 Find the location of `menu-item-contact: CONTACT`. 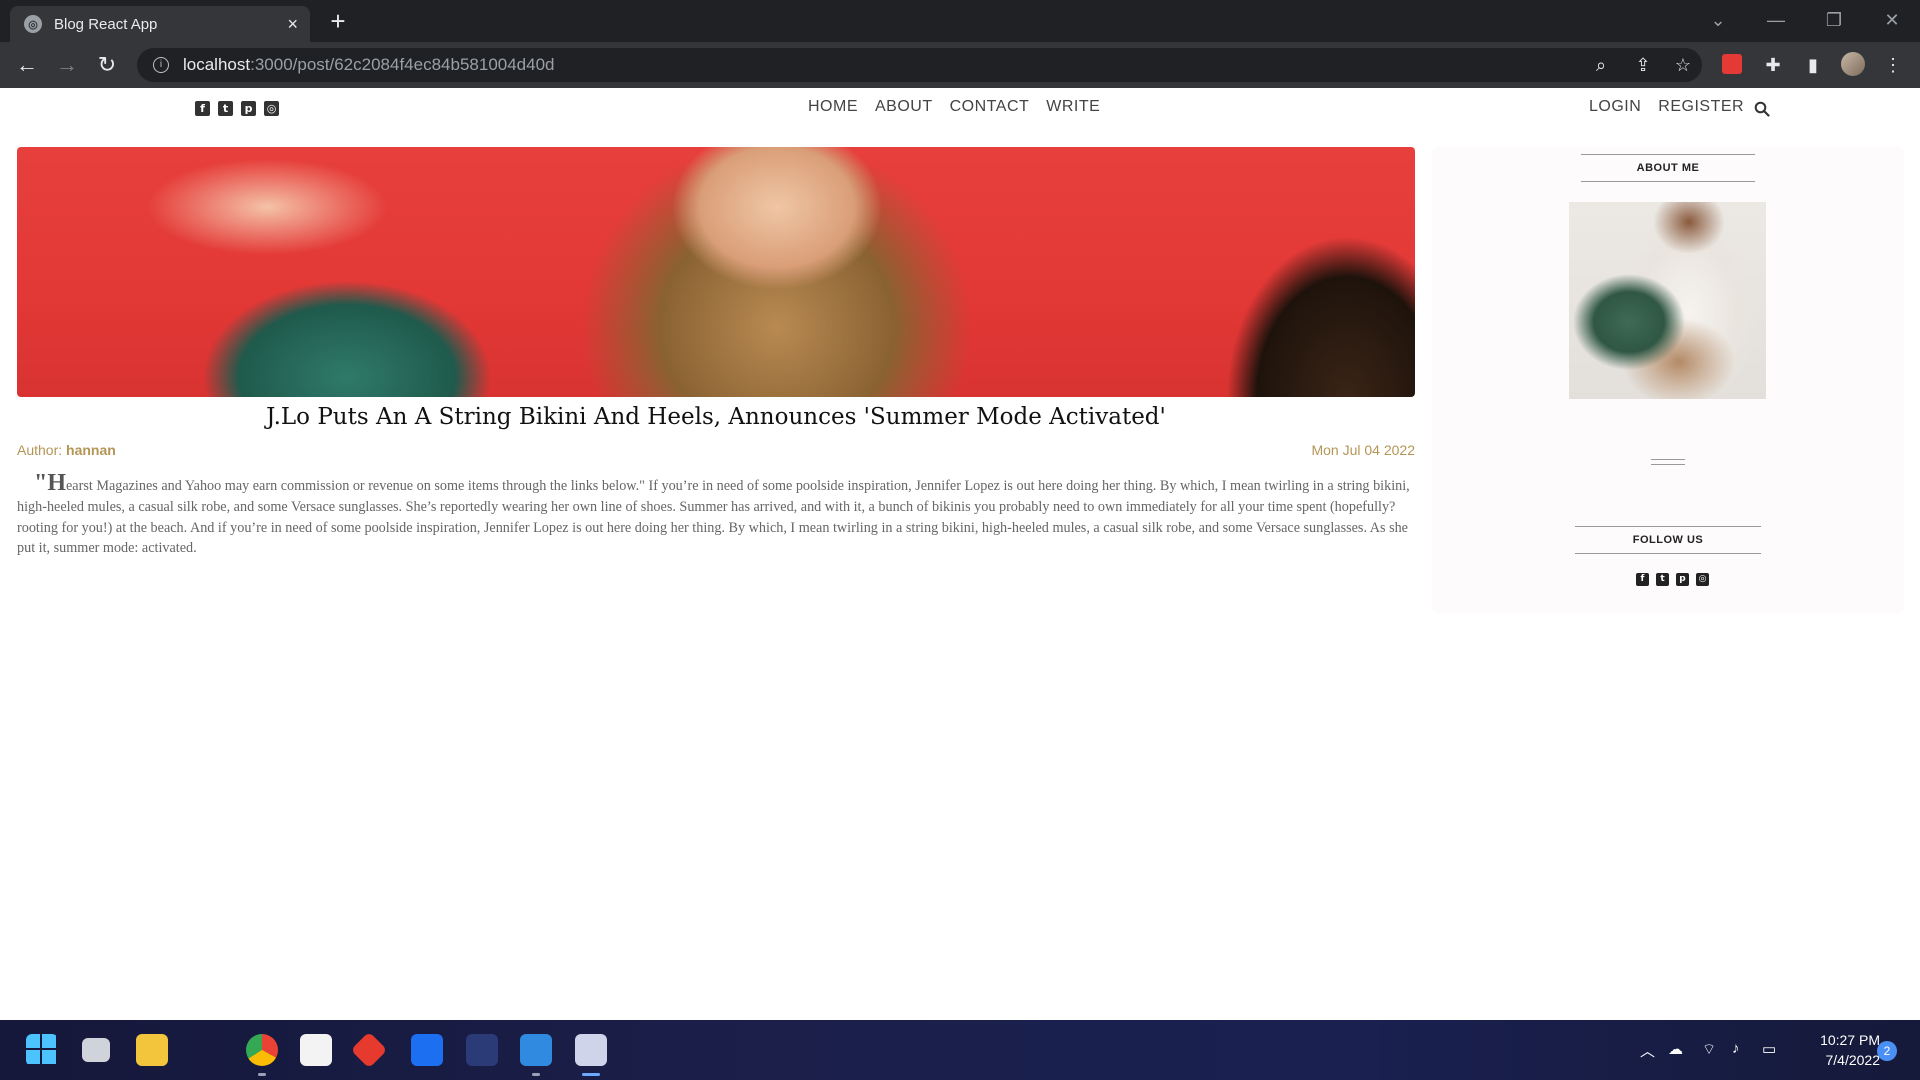

menu-item-contact: CONTACT is located at coordinates (990, 107).